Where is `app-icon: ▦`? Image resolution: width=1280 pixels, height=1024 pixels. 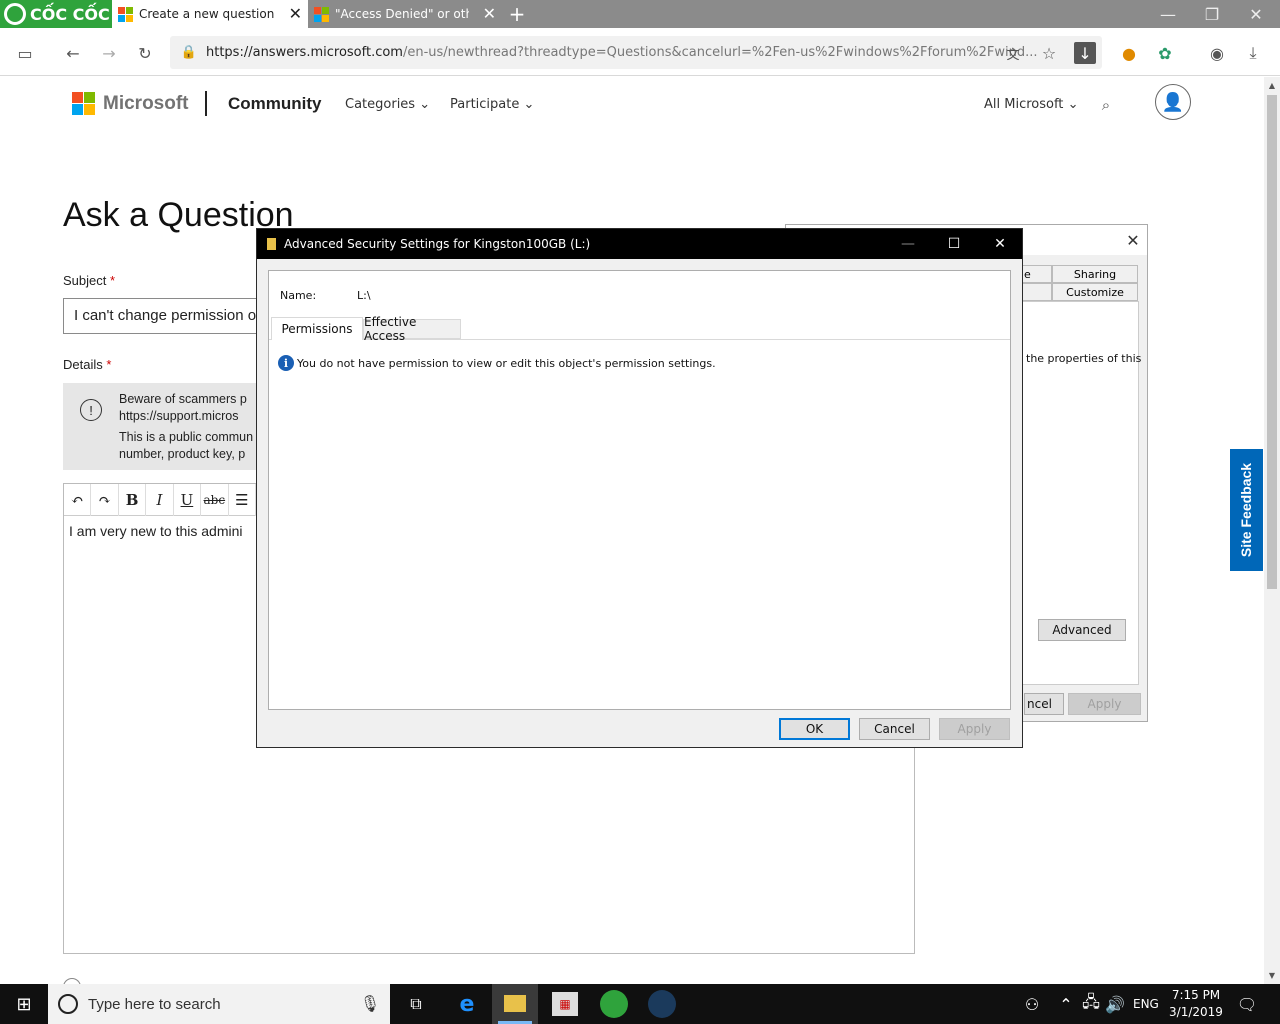 app-icon: ▦ is located at coordinates (565, 1004).